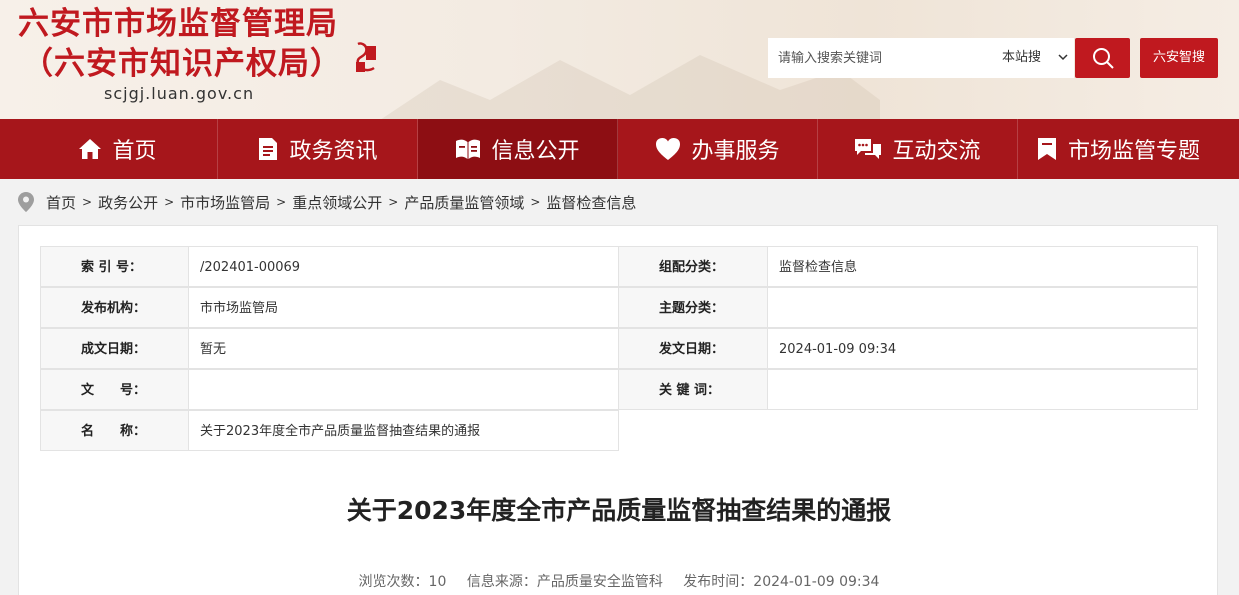 The height and width of the screenshot is (595, 1239). I want to click on nav-item-label: 信息公开, so click(535, 151).